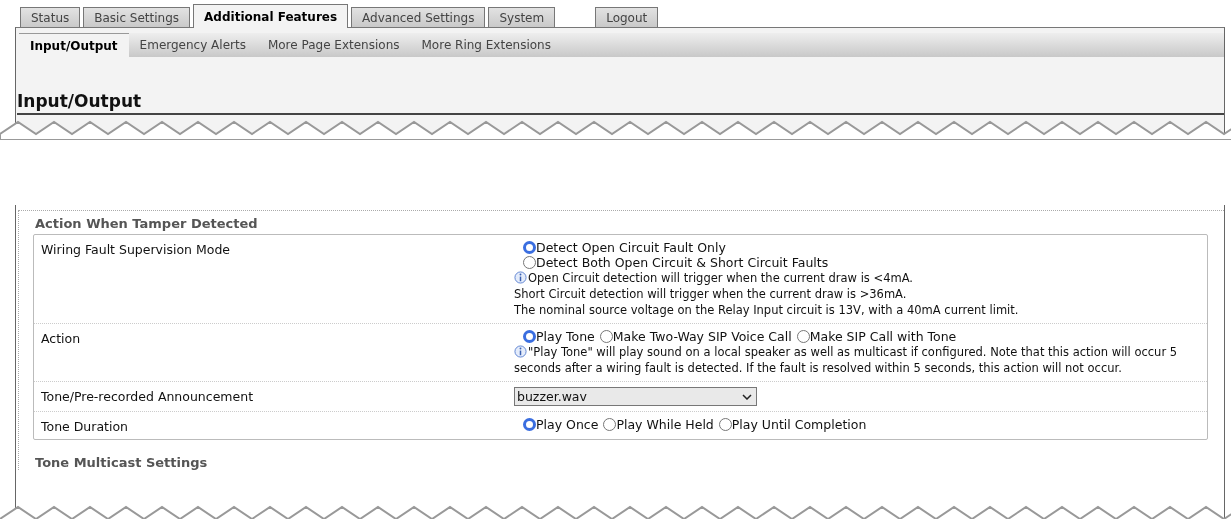 The width and height of the screenshot is (1231, 519). What do you see at coordinates (418, 17) in the screenshot?
I see `nav-tab: Advanced Settings` at bounding box center [418, 17].